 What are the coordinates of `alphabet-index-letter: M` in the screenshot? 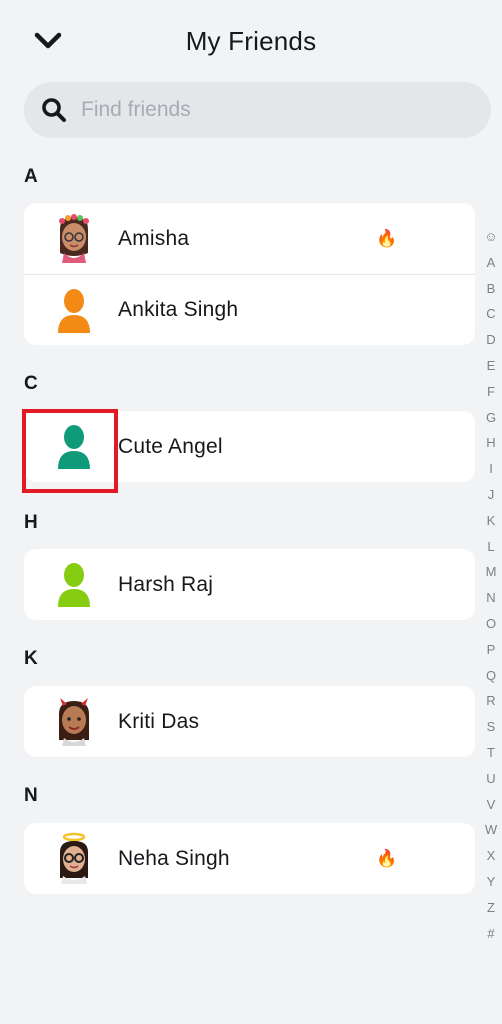 It's located at (491, 572).